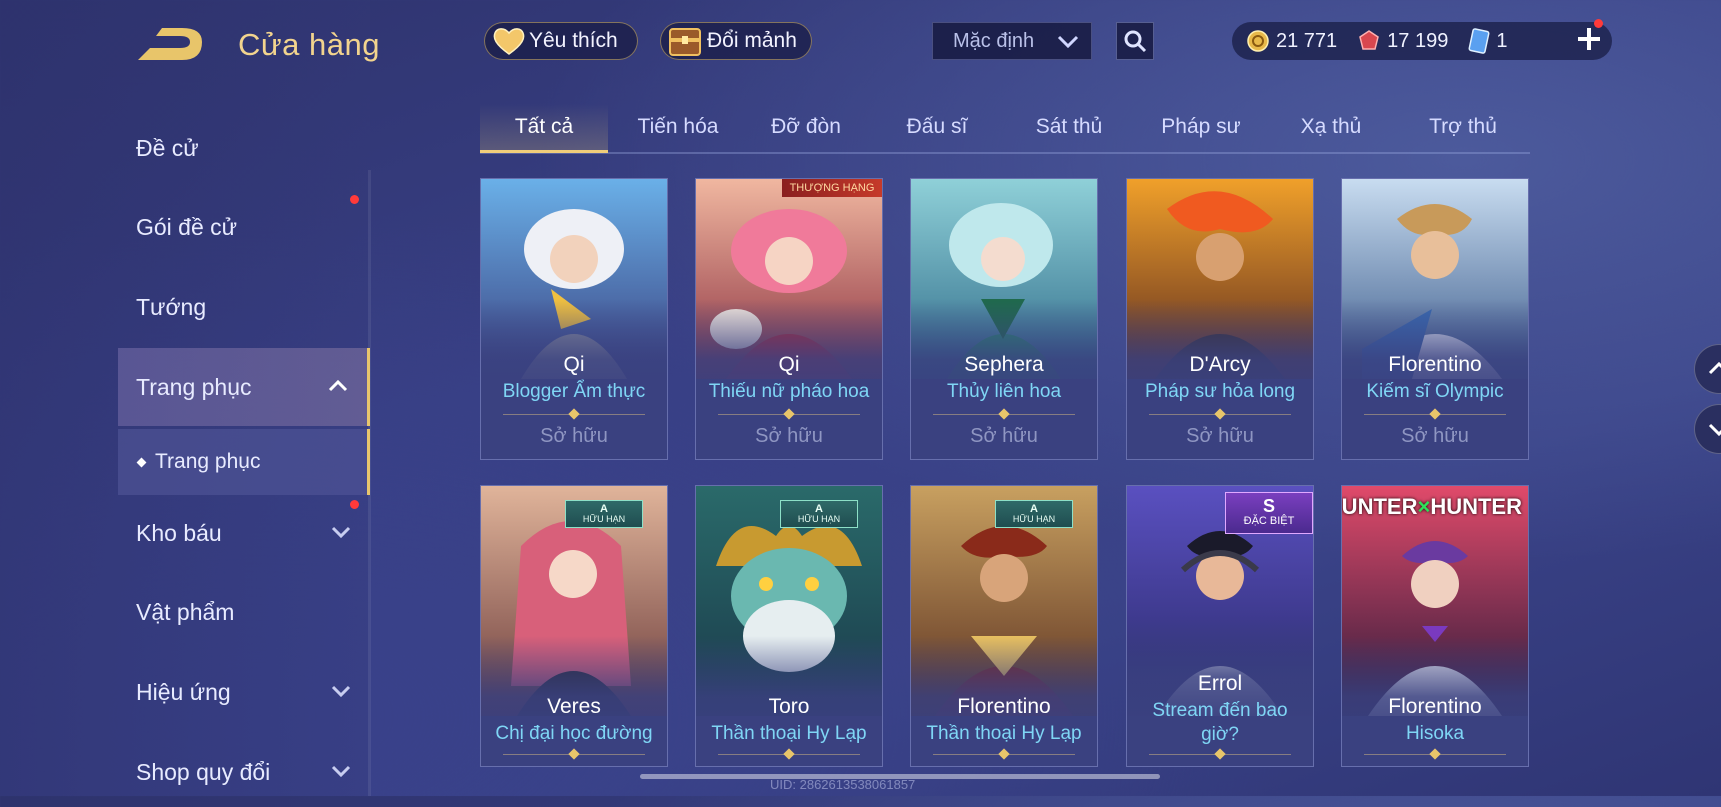  I want to click on search-button, so click(1135, 41).